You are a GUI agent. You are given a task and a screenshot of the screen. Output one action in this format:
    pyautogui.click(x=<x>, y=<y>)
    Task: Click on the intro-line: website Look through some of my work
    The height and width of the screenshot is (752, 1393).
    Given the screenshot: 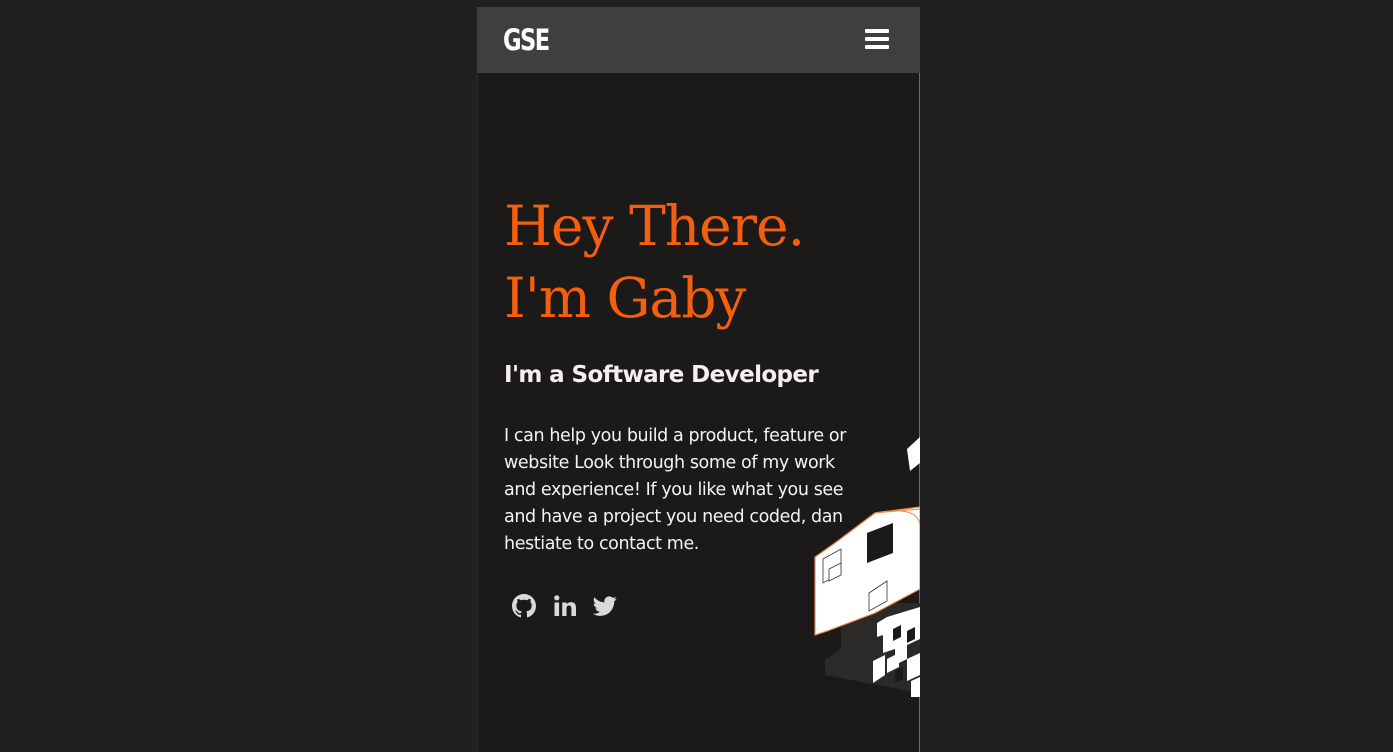 What is the action you would take?
    pyautogui.click(x=669, y=463)
    